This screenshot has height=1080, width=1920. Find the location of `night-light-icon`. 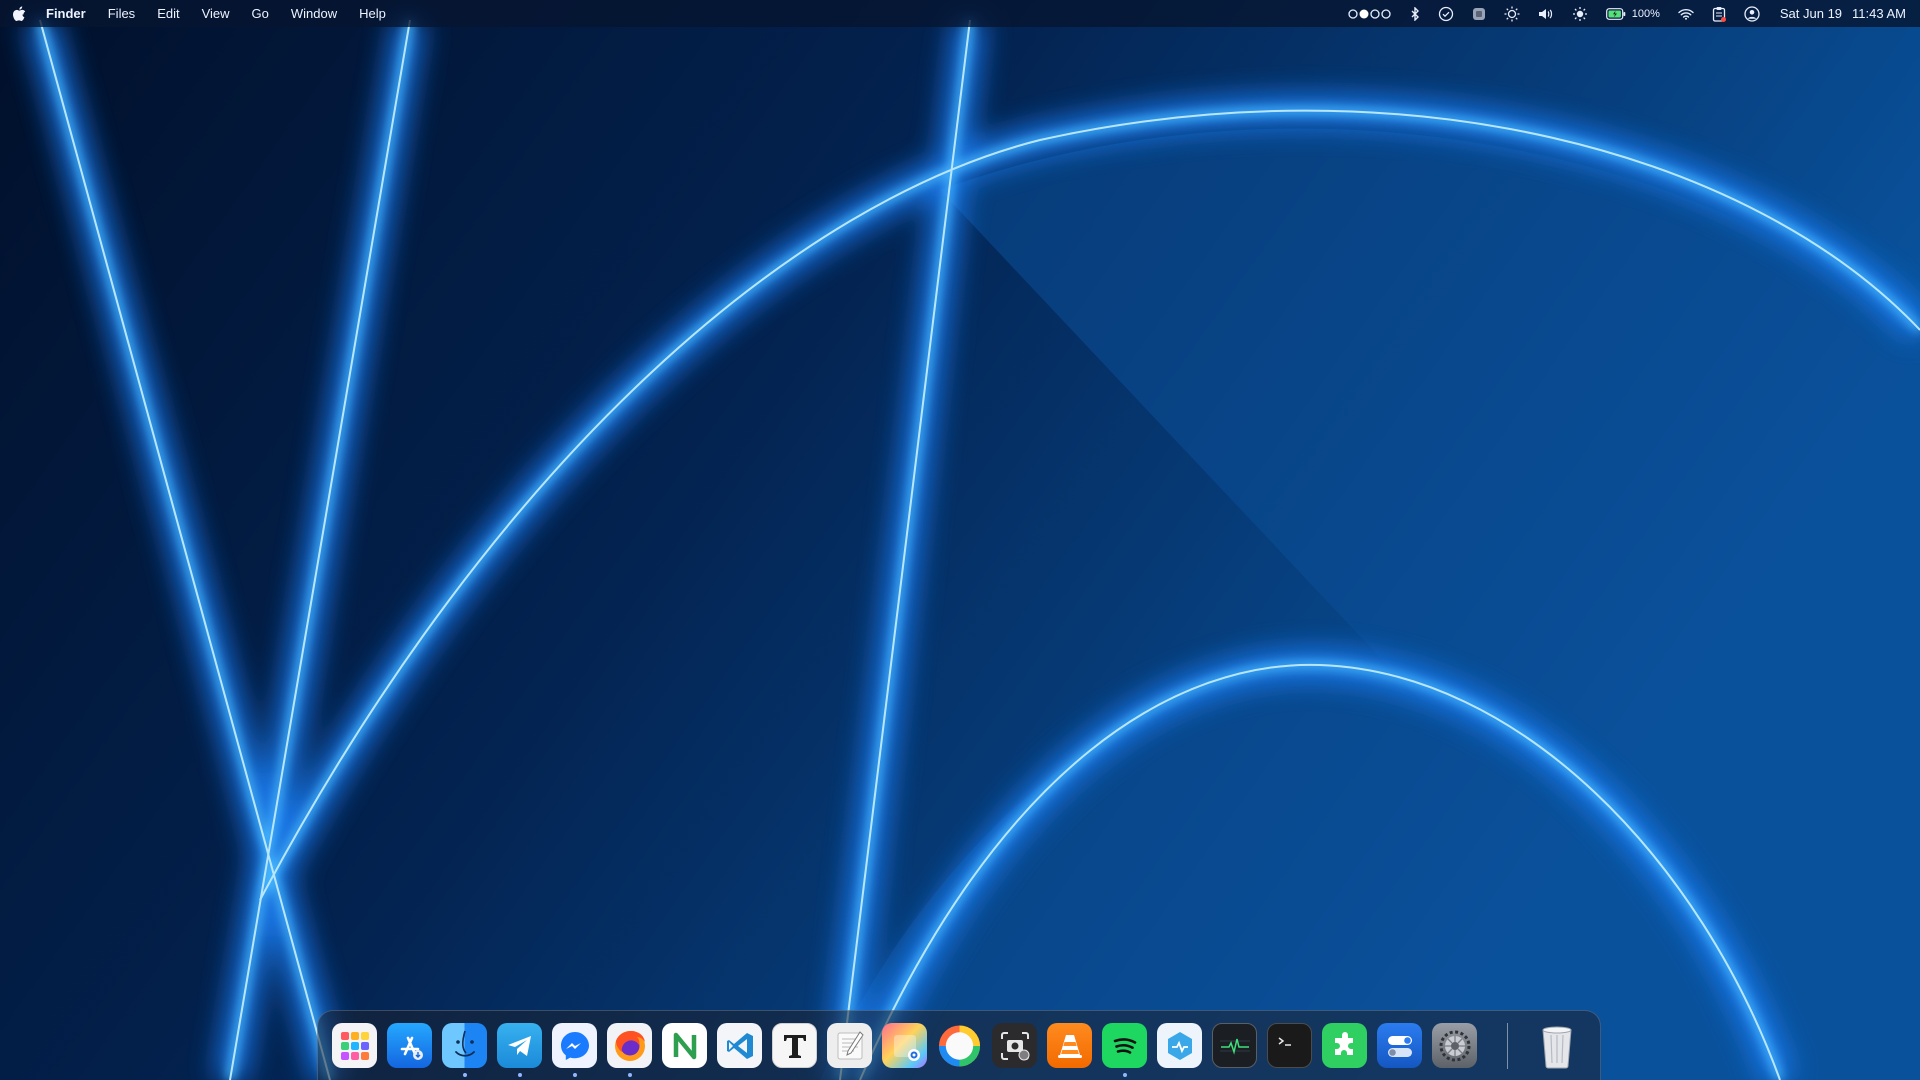

night-light-icon is located at coordinates (1580, 13).